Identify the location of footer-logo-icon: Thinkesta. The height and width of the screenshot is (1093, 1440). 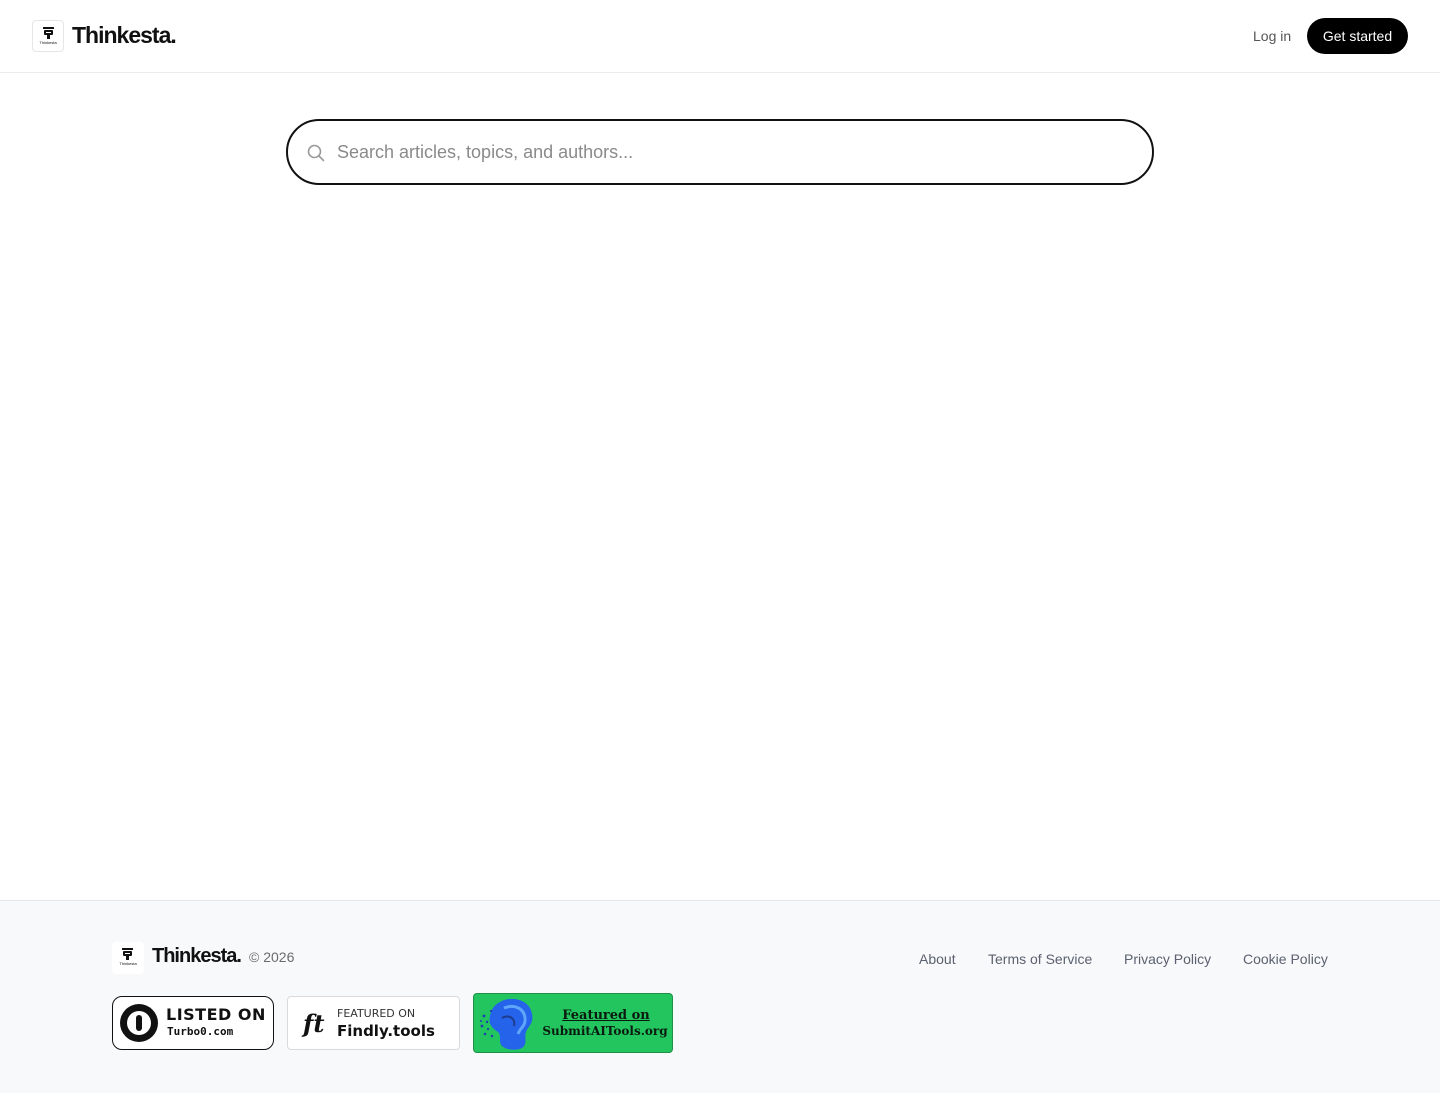
(128, 958).